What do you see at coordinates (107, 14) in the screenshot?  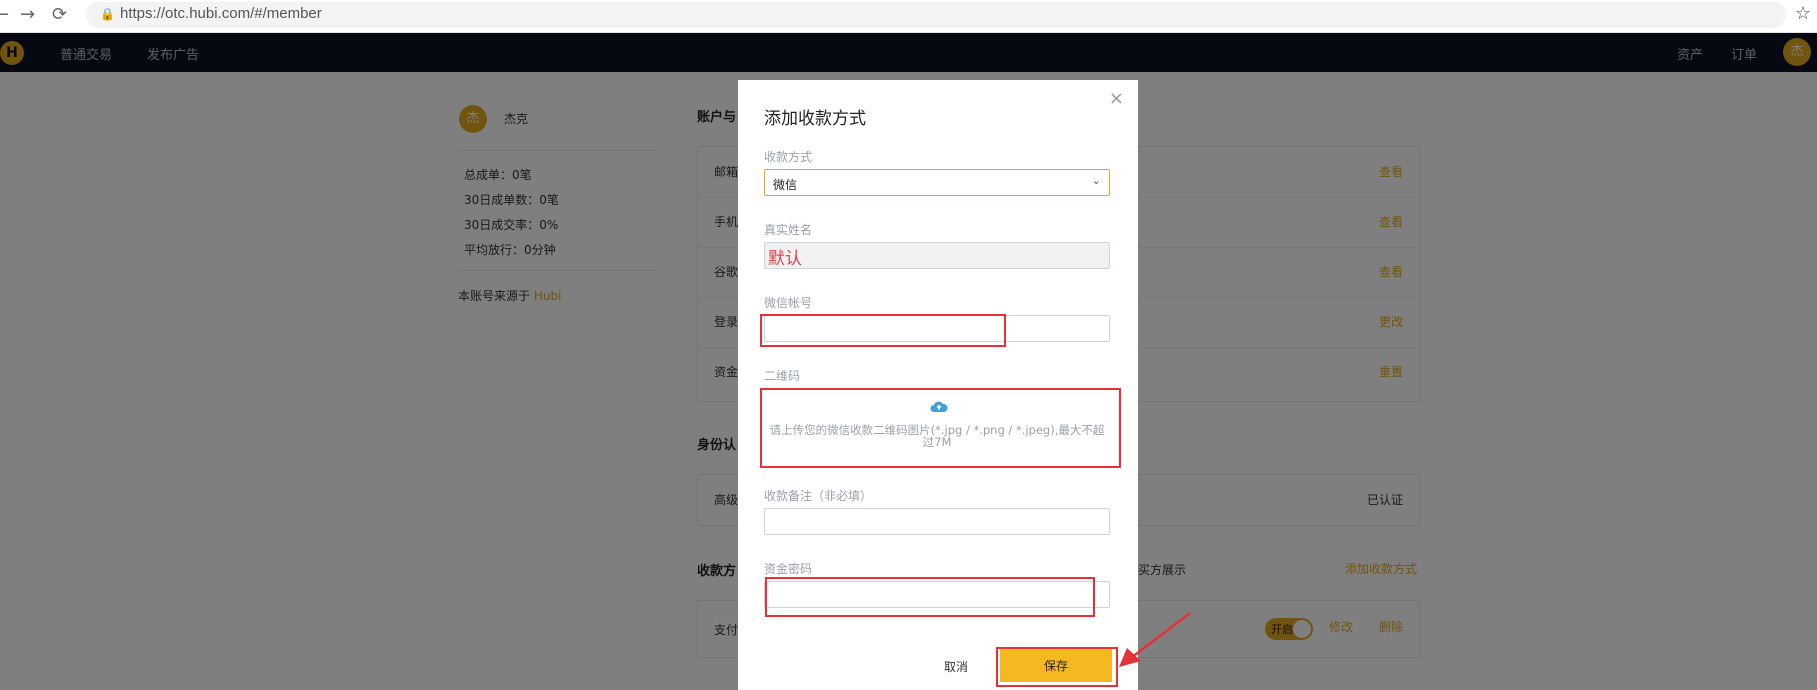 I see `lock-icon: 🔒` at bounding box center [107, 14].